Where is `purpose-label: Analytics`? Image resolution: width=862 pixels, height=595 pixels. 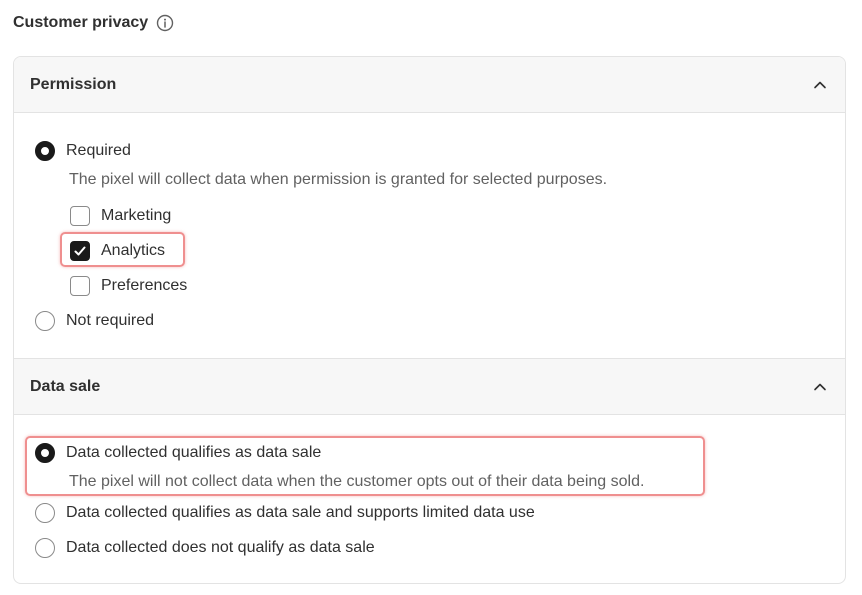 purpose-label: Analytics is located at coordinates (133, 250).